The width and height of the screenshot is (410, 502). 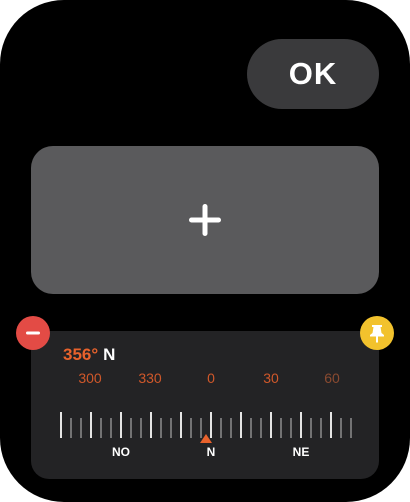 I want to click on scale-label: 30, so click(x=271, y=378).